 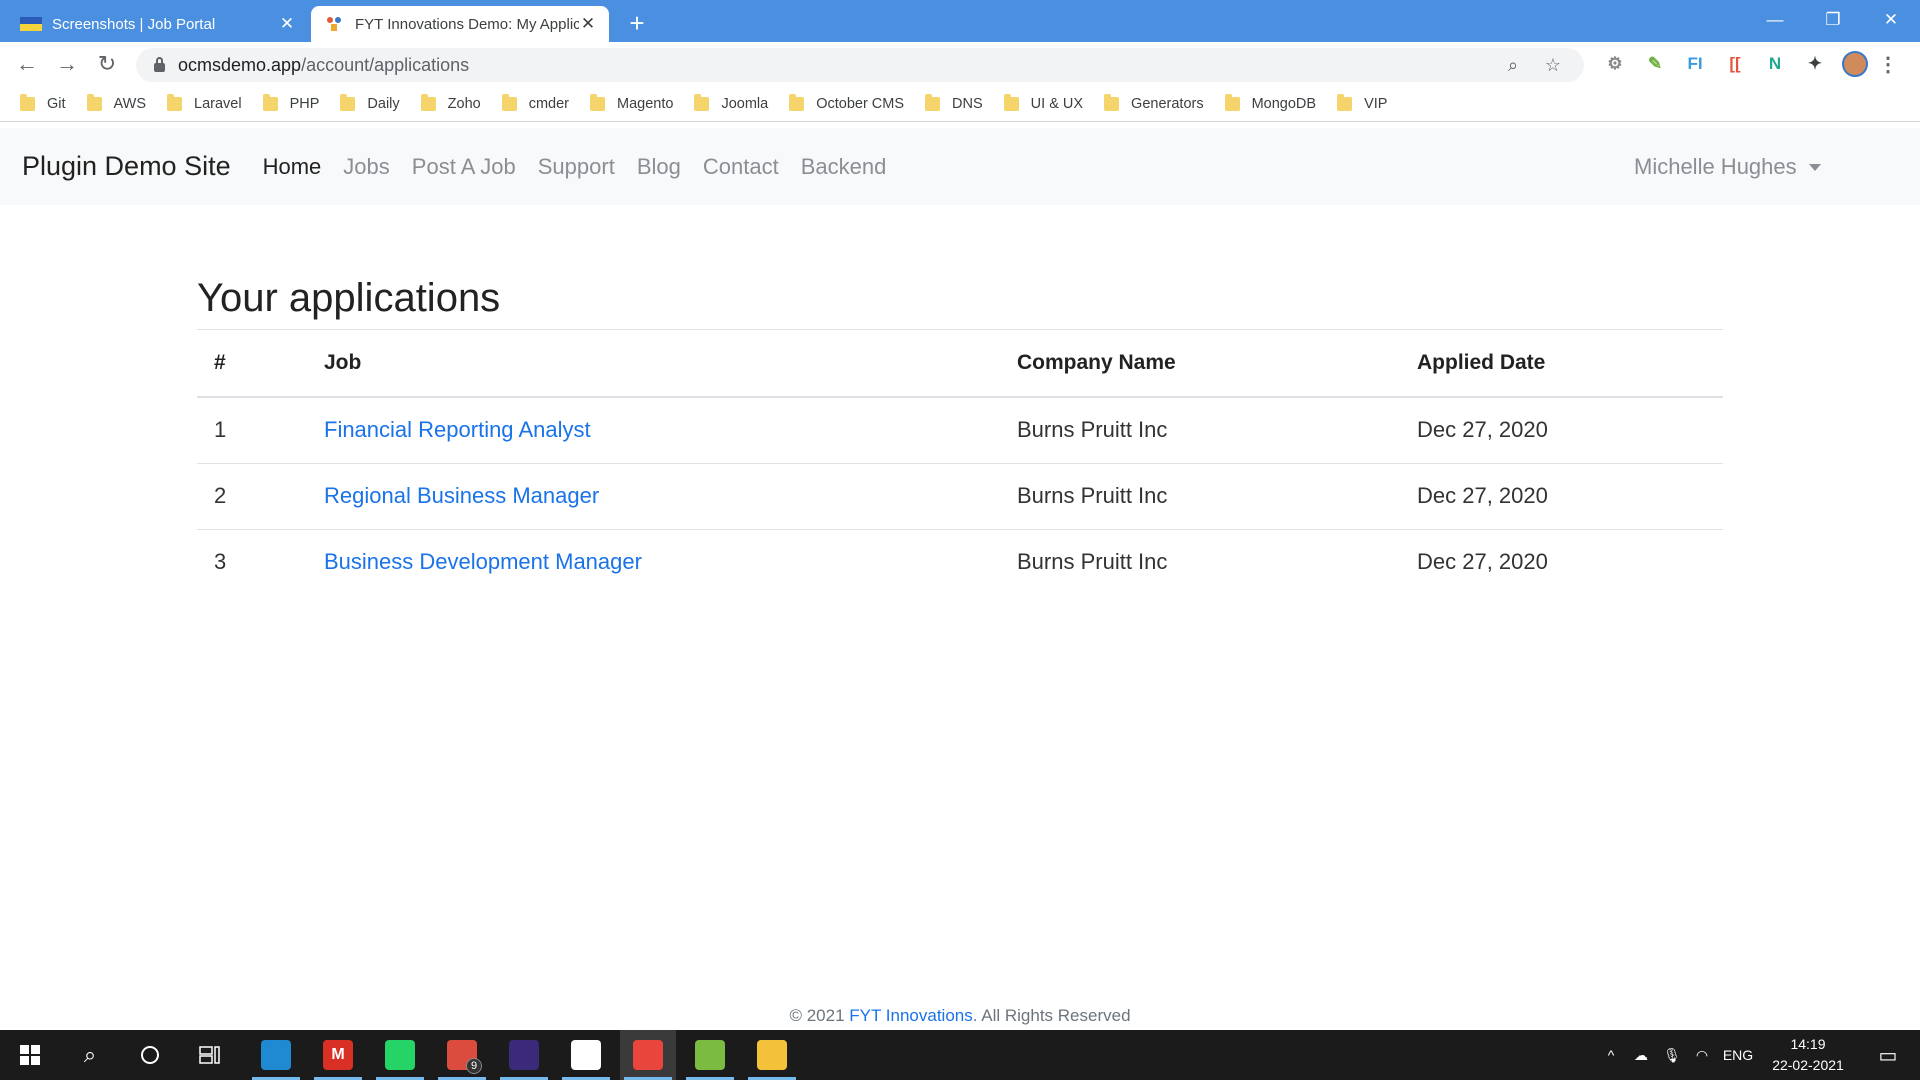 What do you see at coordinates (1833, 20) in the screenshot?
I see `restore-icon: ❐` at bounding box center [1833, 20].